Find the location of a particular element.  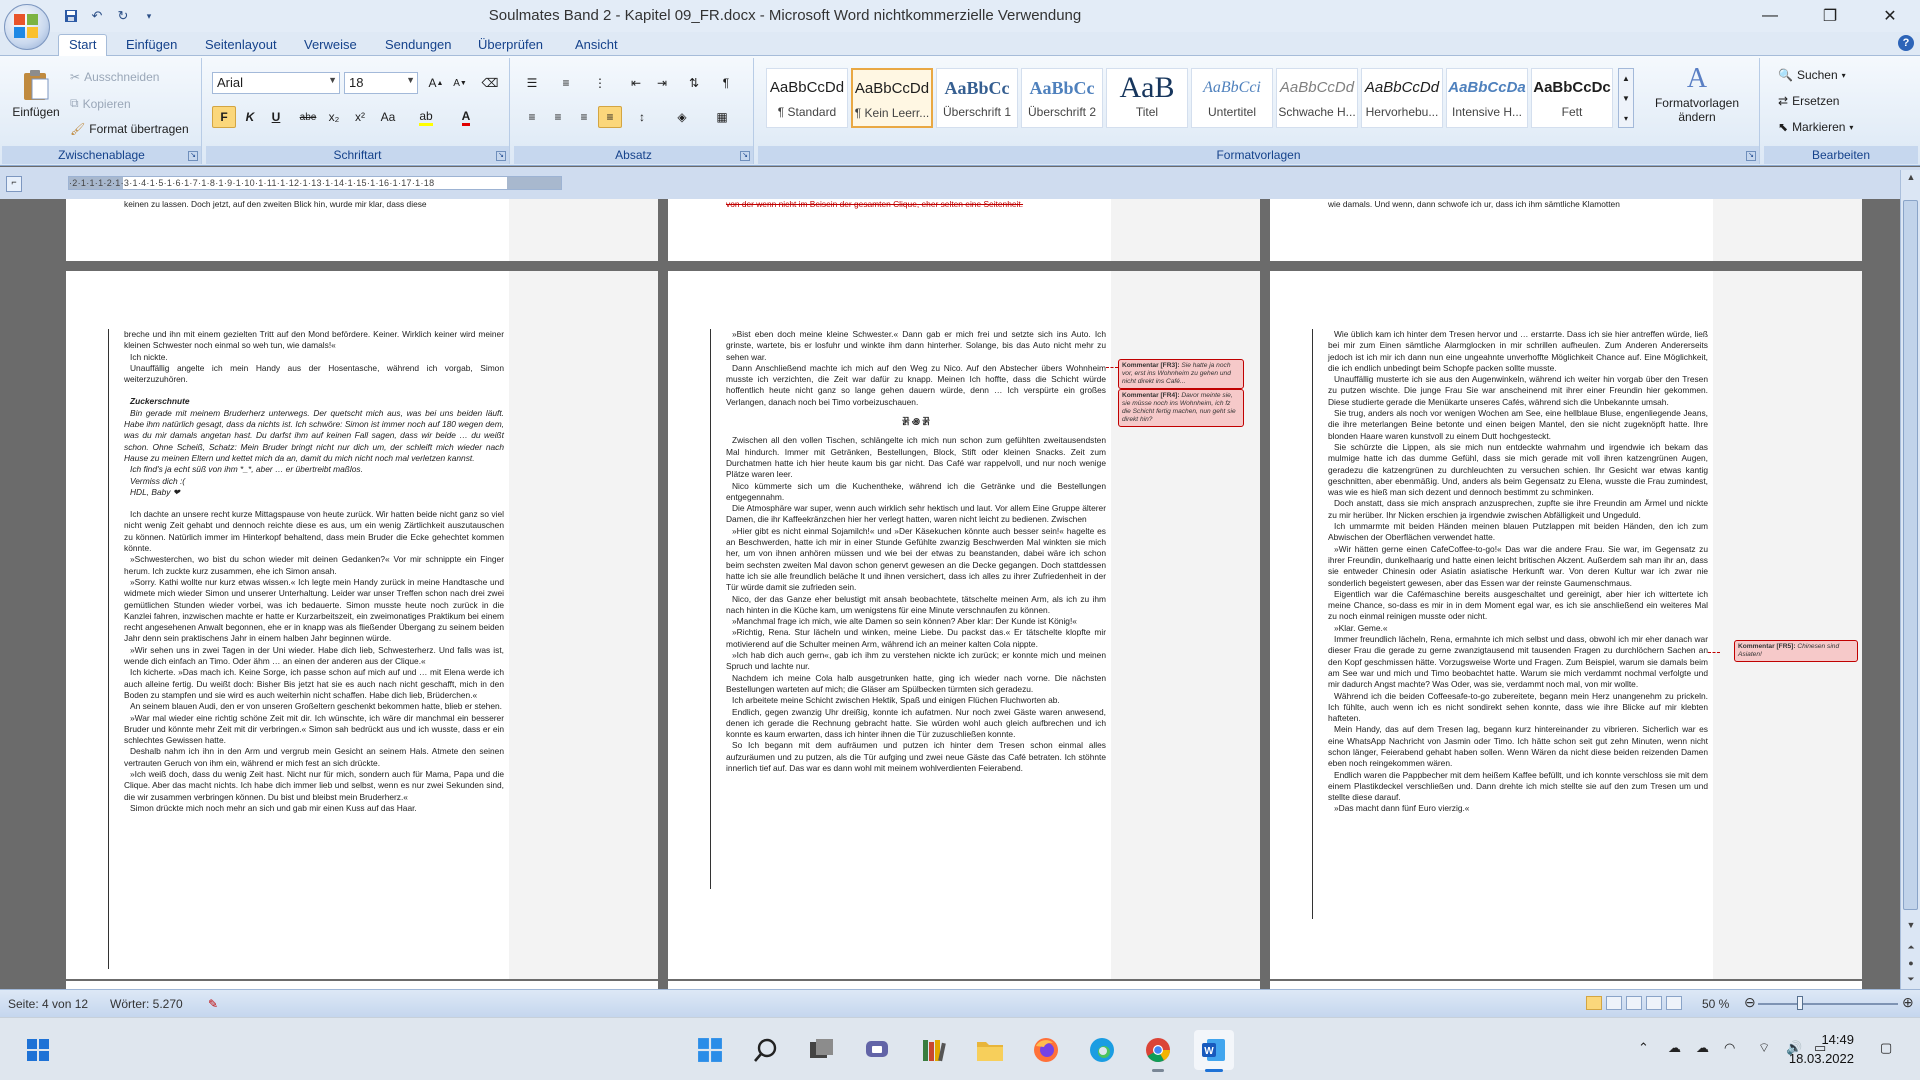

outline-icon is located at coordinates (1654, 1003).